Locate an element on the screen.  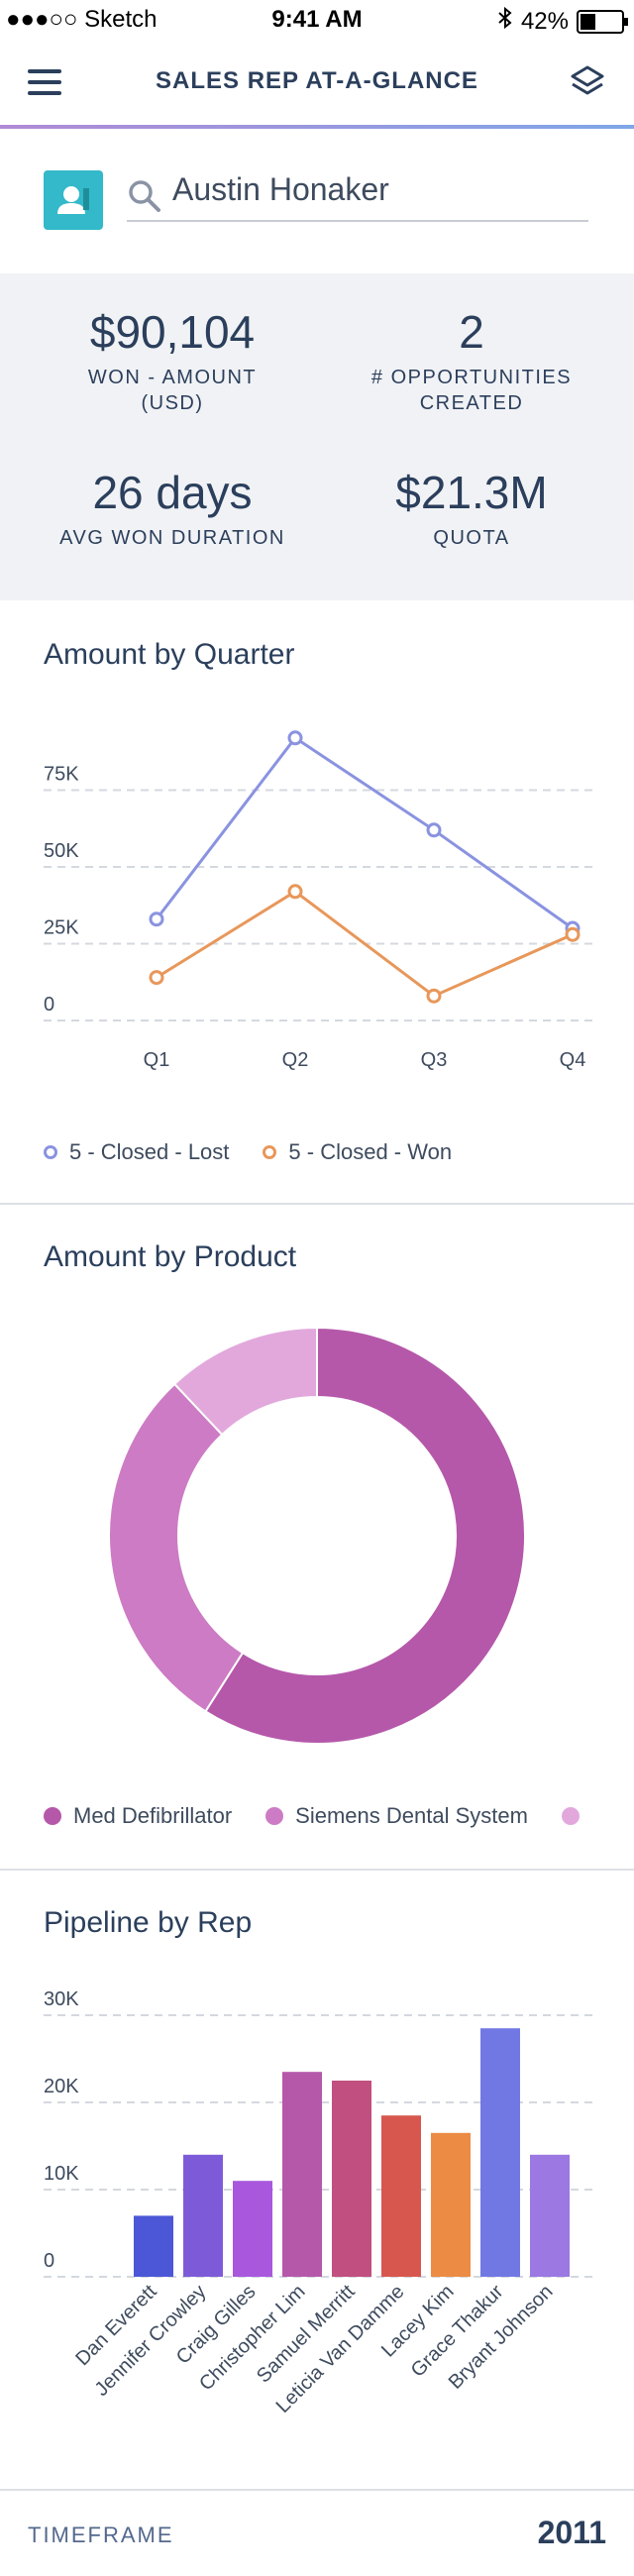
quarter-legend: 5 - Closed - Lost 5 - Closed - Won is located at coordinates (248, 1152).